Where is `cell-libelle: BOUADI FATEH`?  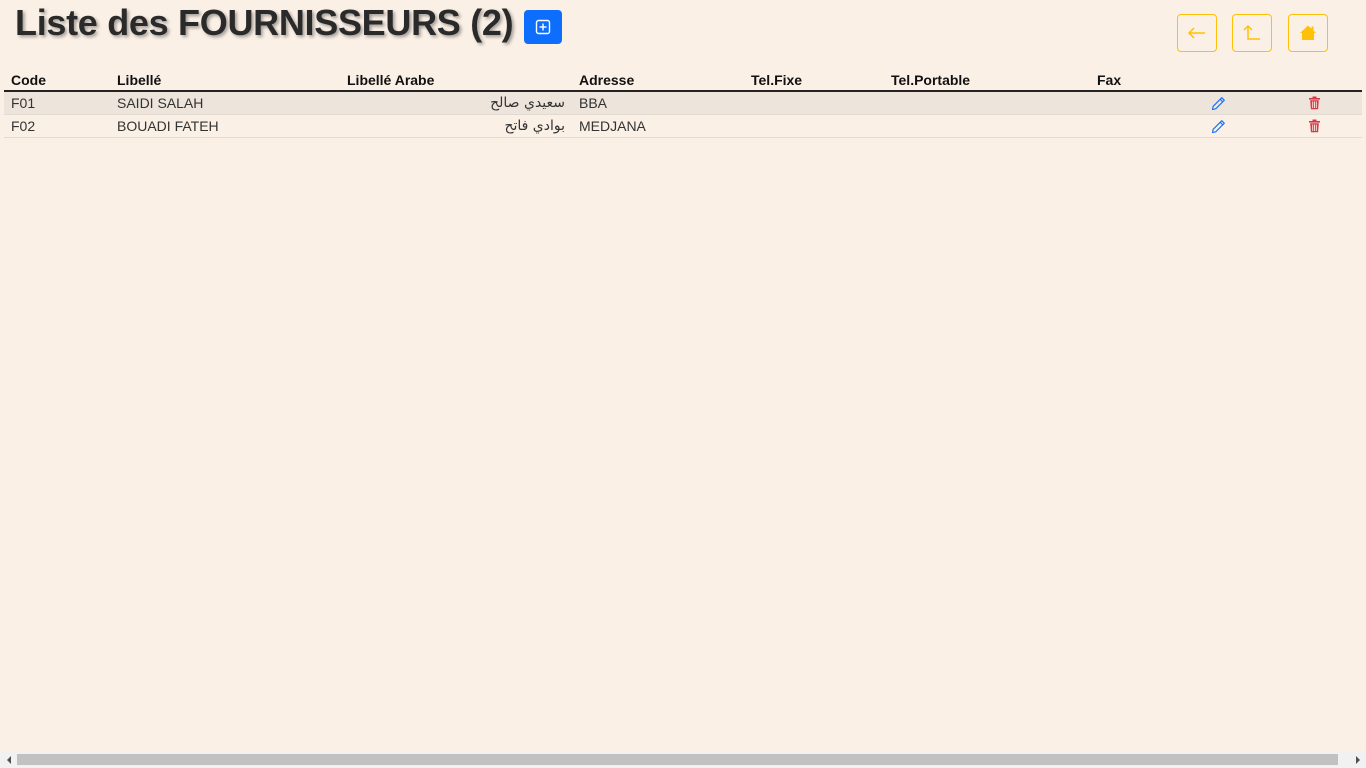
cell-libelle: BOUADI FATEH is located at coordinates (225, 126).